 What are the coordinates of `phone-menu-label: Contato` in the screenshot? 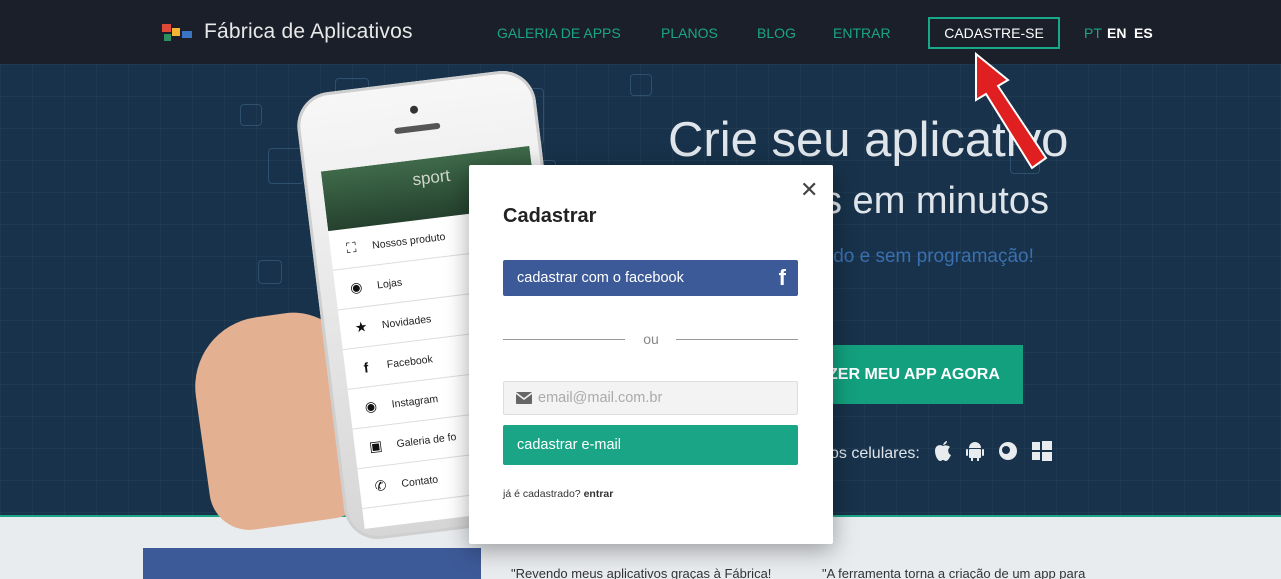 It's located at (419, 481).